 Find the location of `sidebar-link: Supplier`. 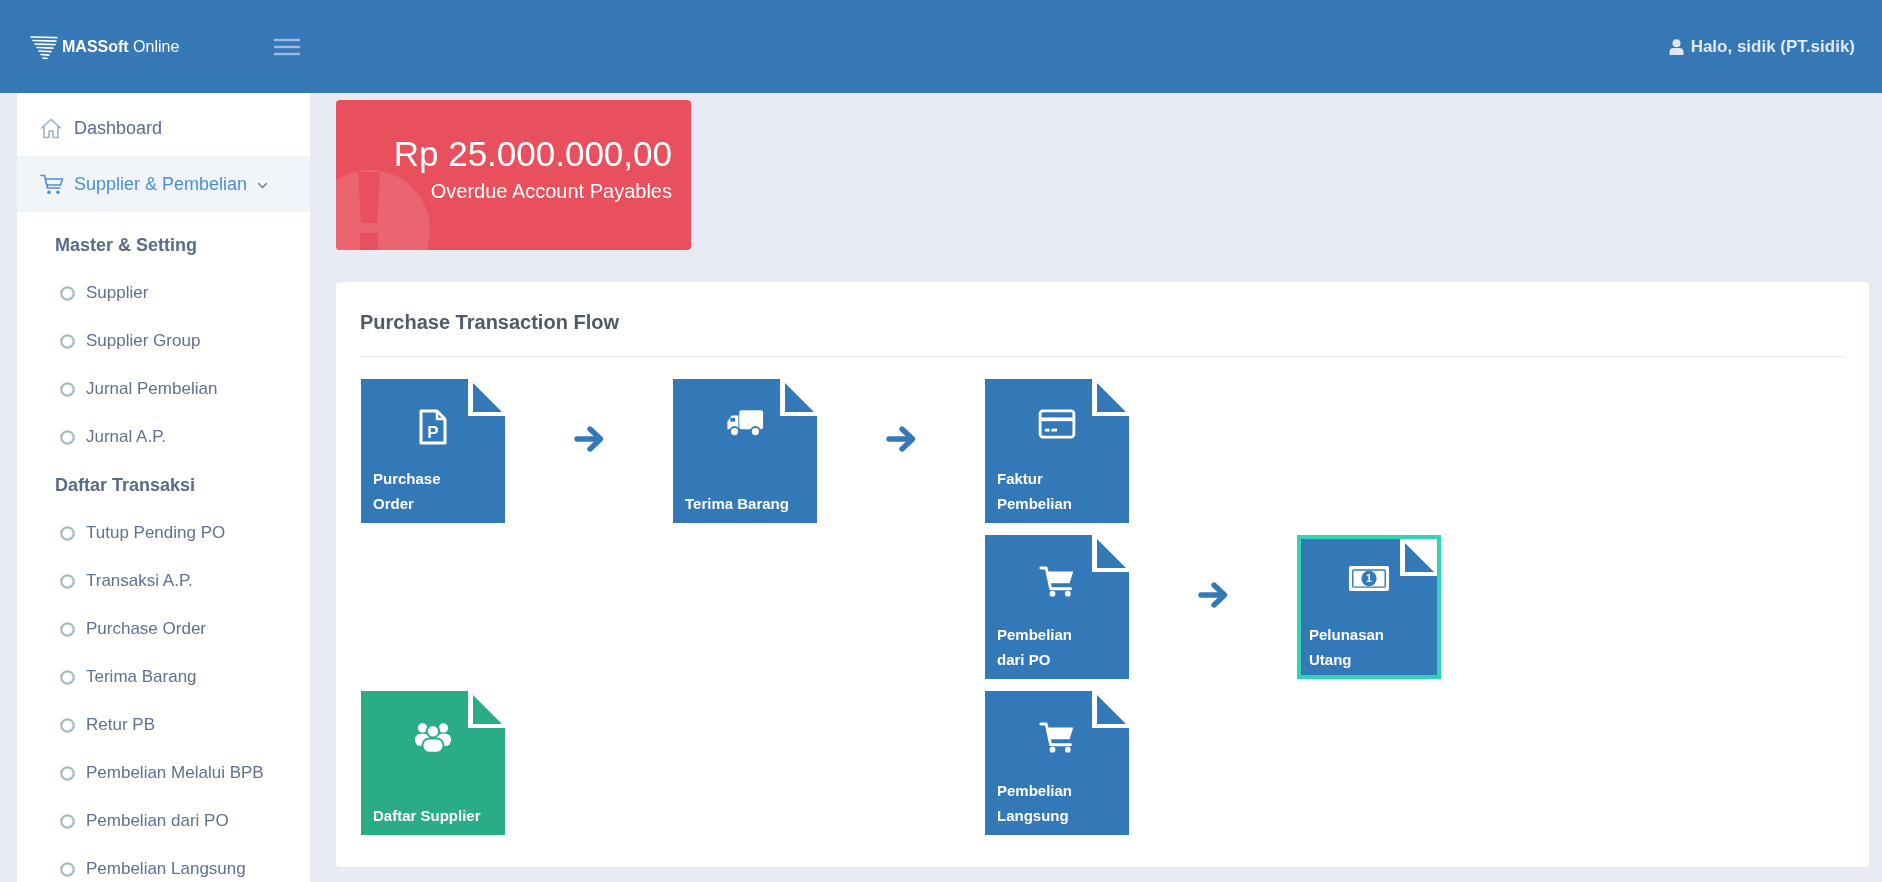

sidebar-link: Supplier is located at coordinates (163, 293).